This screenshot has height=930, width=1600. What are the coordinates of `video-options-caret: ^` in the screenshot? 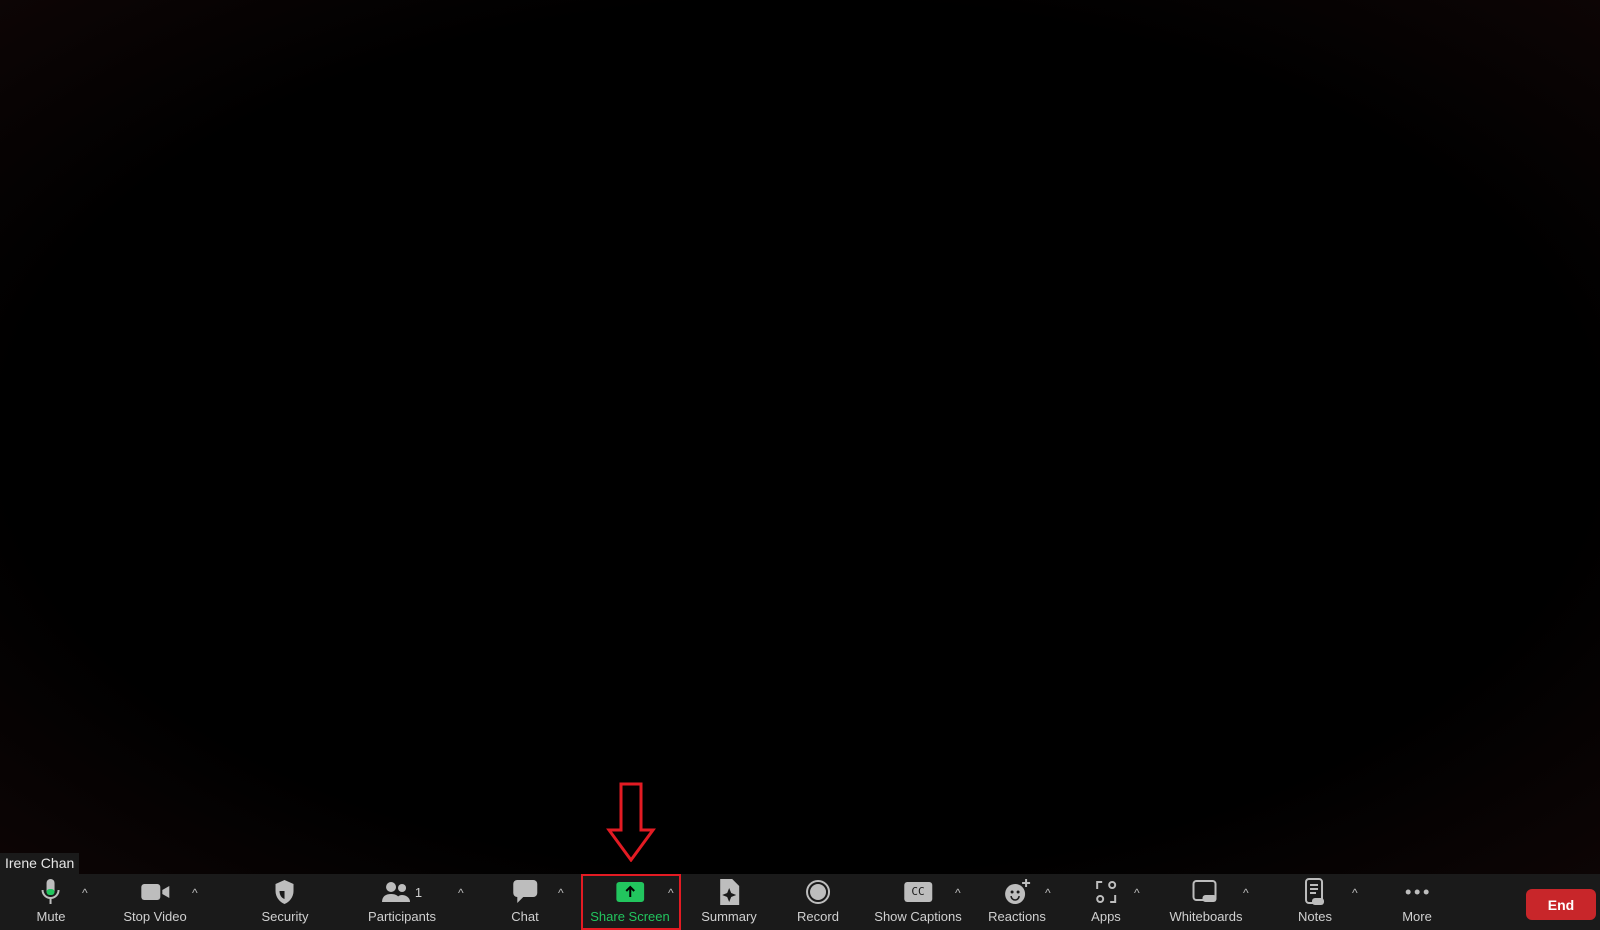 It's located at (195, 893).